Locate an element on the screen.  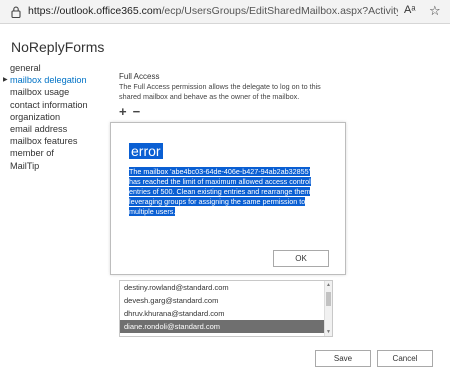
scrollbar: ▲ ▼ is located at coordinates (328, 308).